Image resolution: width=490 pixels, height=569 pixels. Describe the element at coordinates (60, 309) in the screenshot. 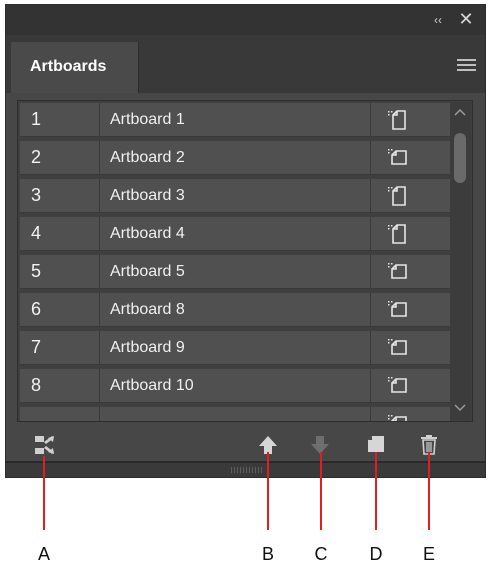

I see `artboard-number: 6` at that location.